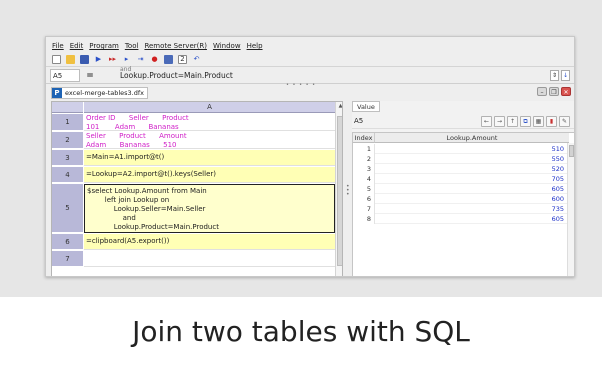  I want to click on breakpoint-icon: ●, so click(154, 59).